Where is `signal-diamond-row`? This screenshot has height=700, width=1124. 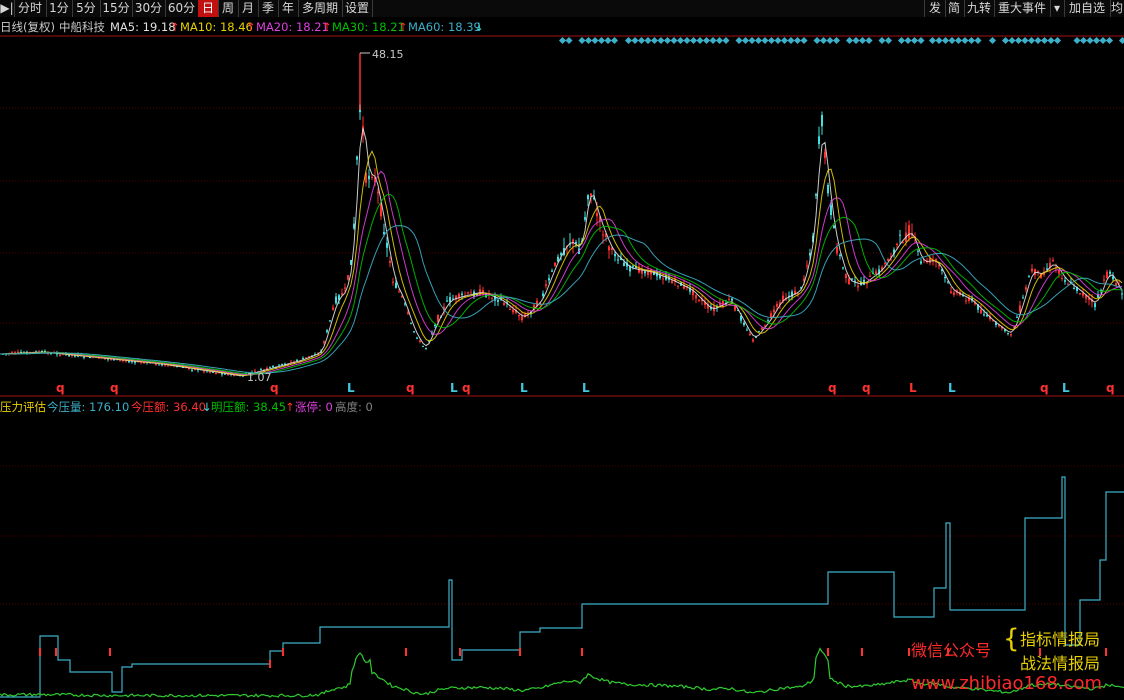 signal-diamond-row is located at coordinates (841, 40).